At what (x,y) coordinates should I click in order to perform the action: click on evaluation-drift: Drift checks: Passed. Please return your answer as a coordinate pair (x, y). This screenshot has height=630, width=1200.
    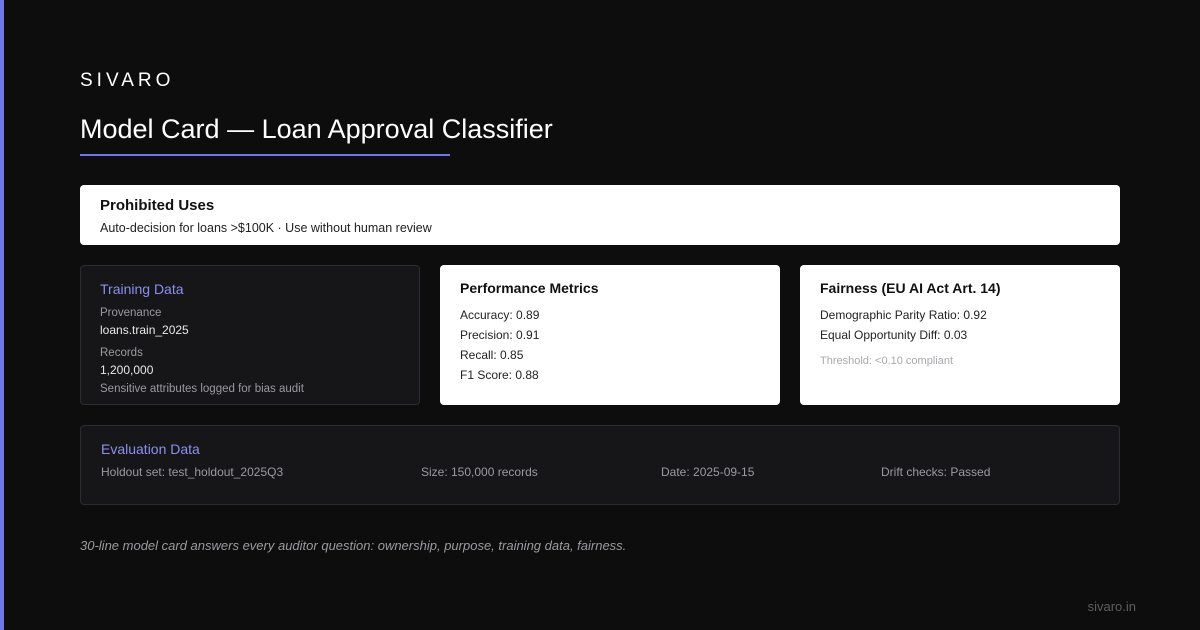
    Looking at the image, I should click on (936, 472).